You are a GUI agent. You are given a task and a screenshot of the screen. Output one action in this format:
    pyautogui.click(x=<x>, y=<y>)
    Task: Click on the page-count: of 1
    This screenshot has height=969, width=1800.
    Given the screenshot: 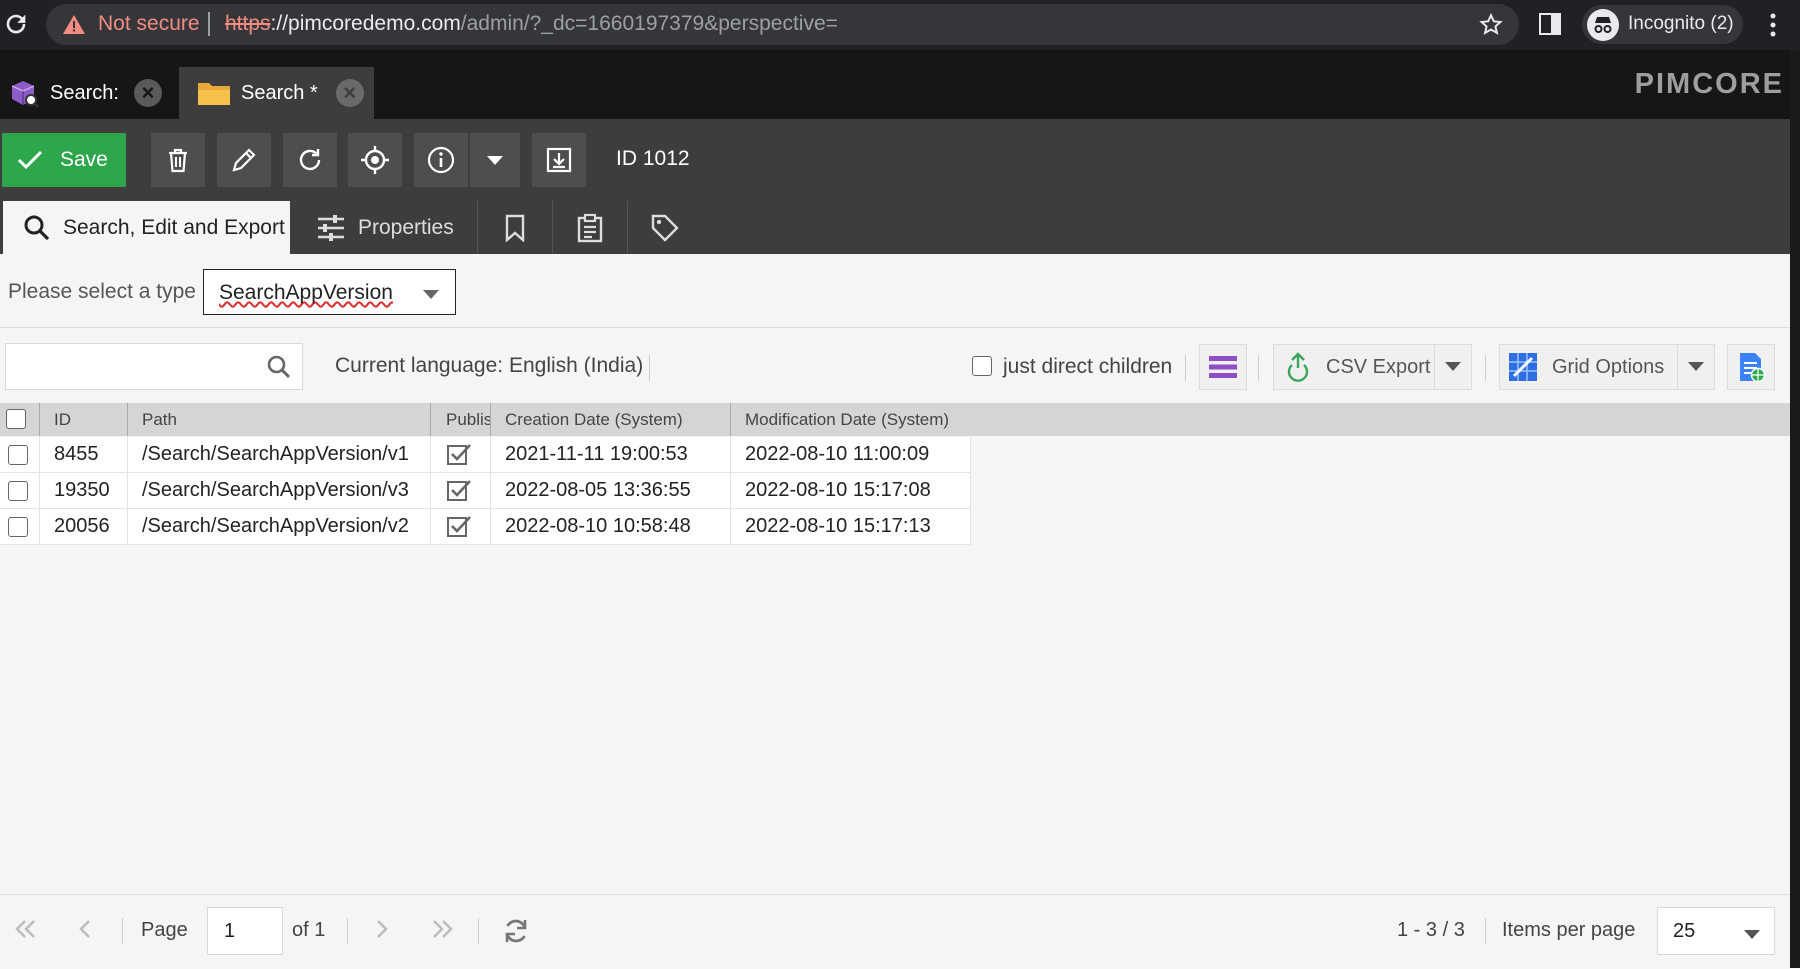 What is the action you would take?
    pyautogui.click(x=309, y=930)
    